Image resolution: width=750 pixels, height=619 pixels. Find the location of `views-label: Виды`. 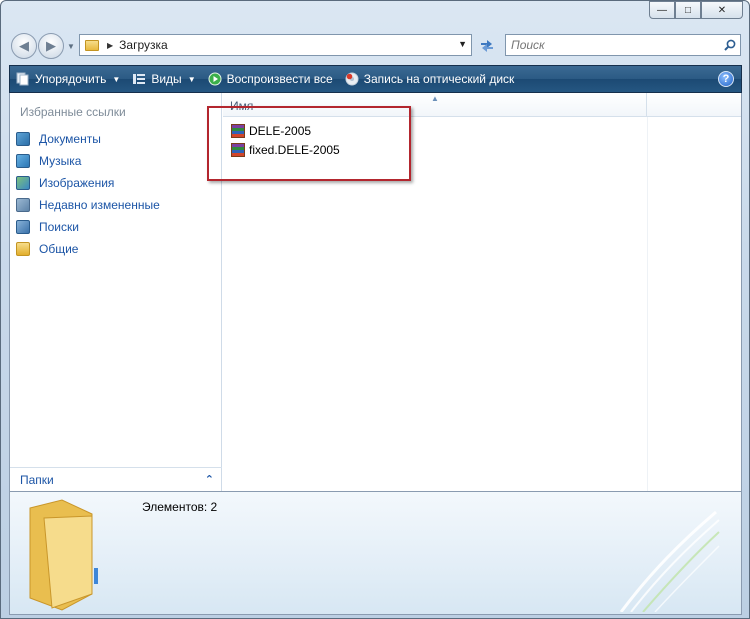

views-label: Виды is located at coordinates (166, 79).